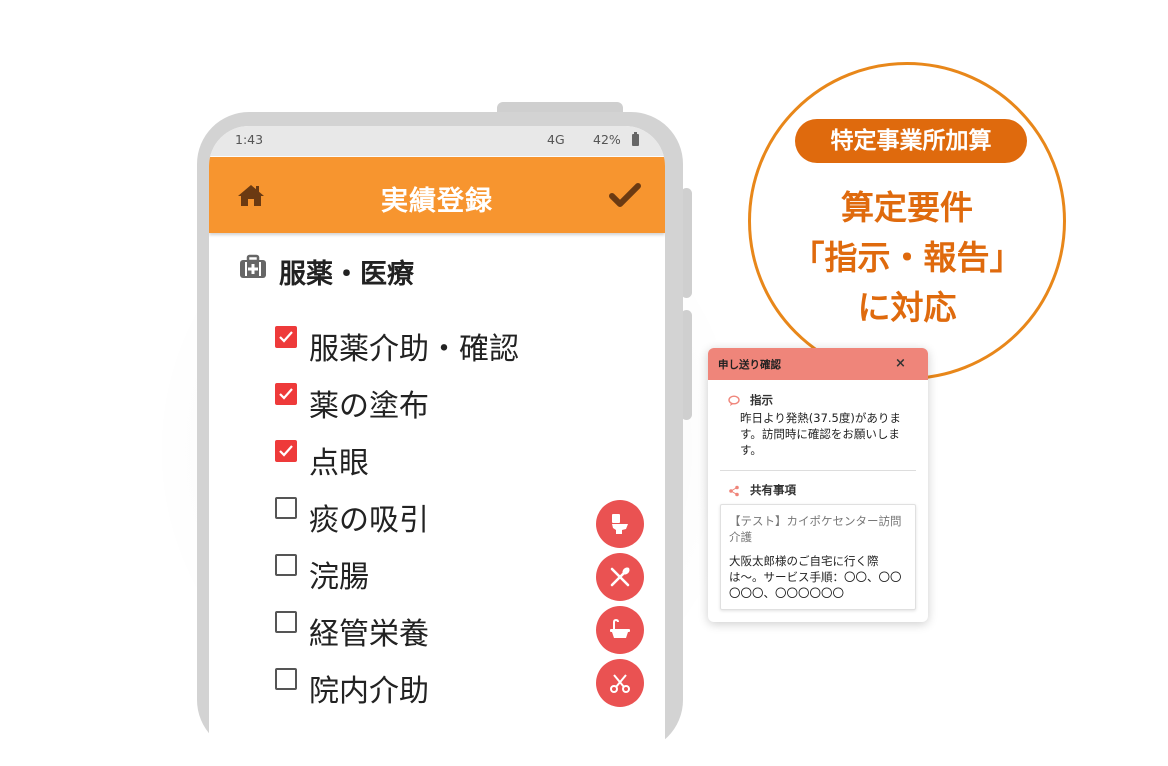 This screenshot has height=766, width=1168. Describe the element at coordinates (625, 195) in the screenshot. I see `confirm-check-icon` at that location.